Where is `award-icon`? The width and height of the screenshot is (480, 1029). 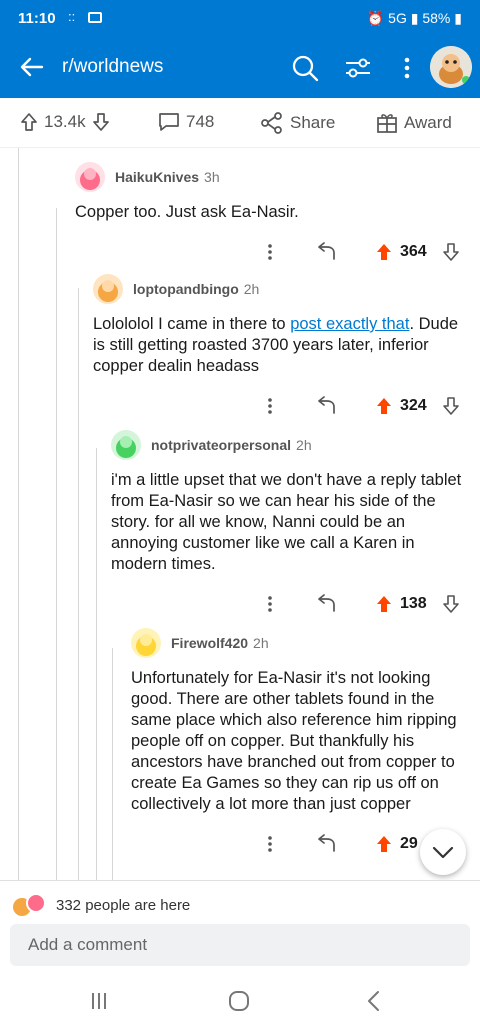
award-icon is located at coordinates (387, 123).